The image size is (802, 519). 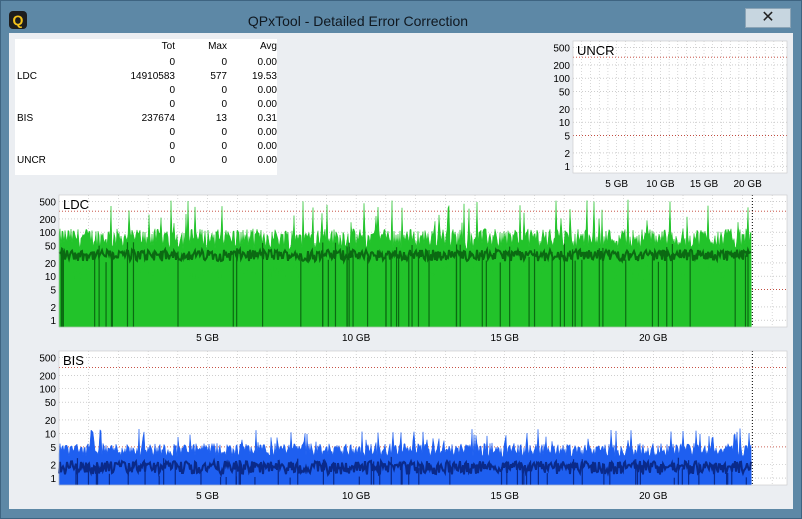 What do you see at coordinates (567, 136) in the screenshot?
I see `uncr-y-tick-label: 5` at bounding box center [567, 136].